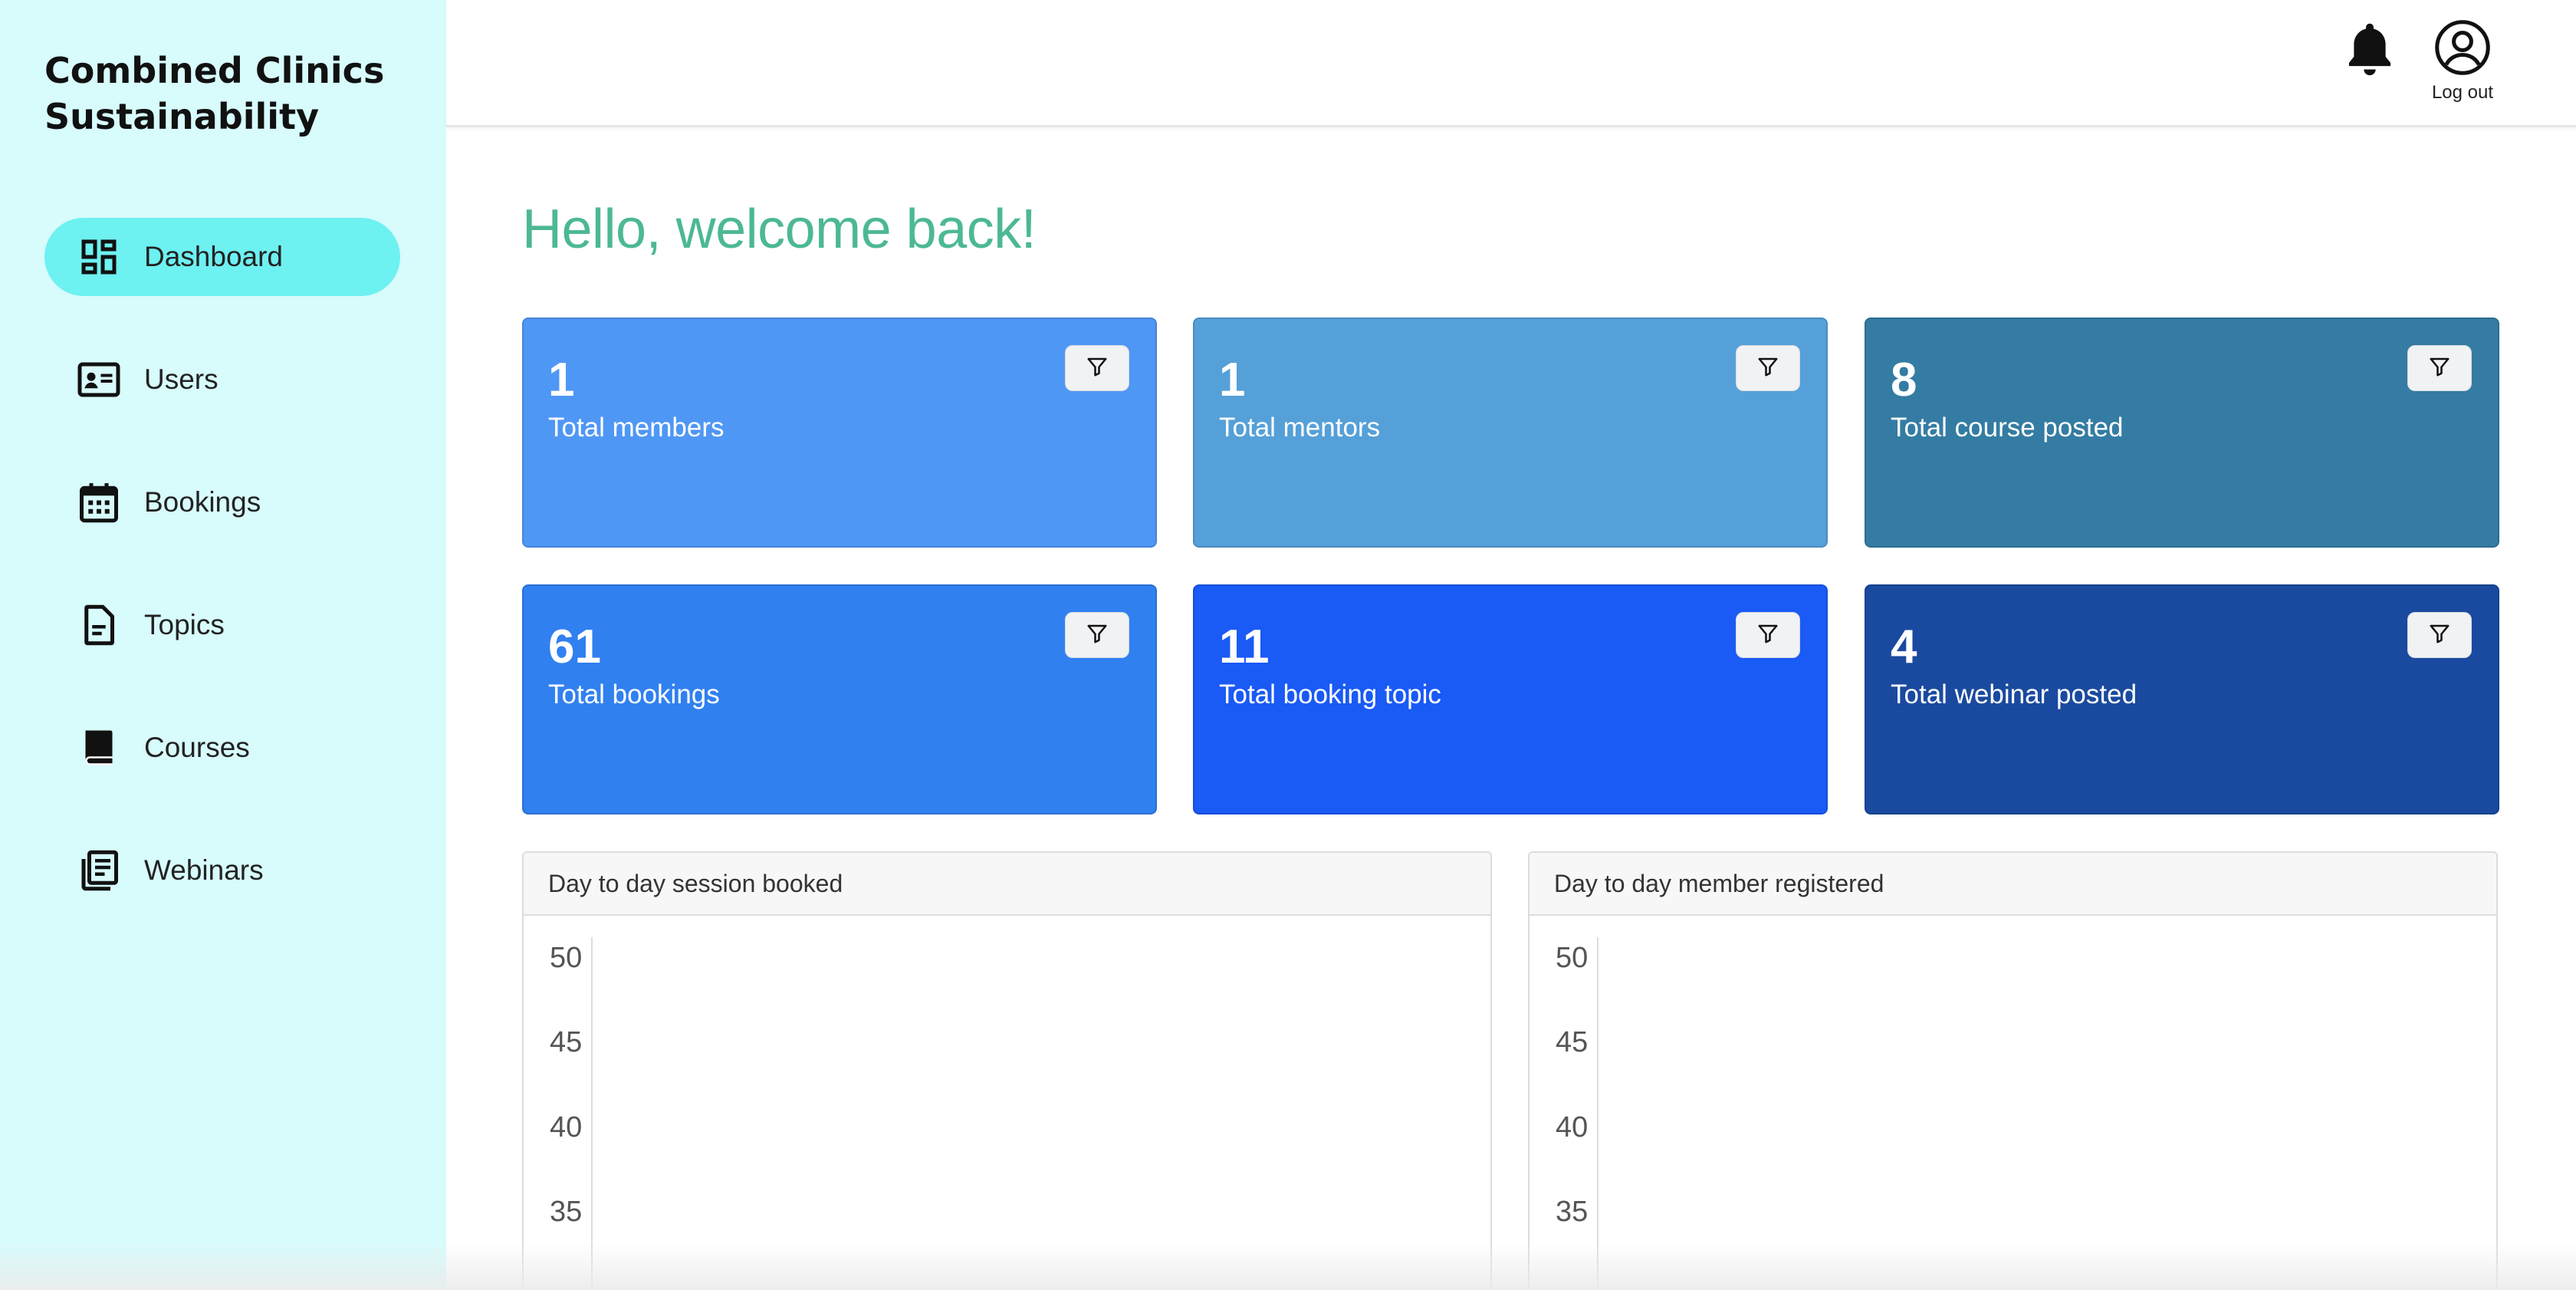 This screenshot has width=2576, height=1290. I want to click on chart-title: Day to day session booked, so click(1007, 885).